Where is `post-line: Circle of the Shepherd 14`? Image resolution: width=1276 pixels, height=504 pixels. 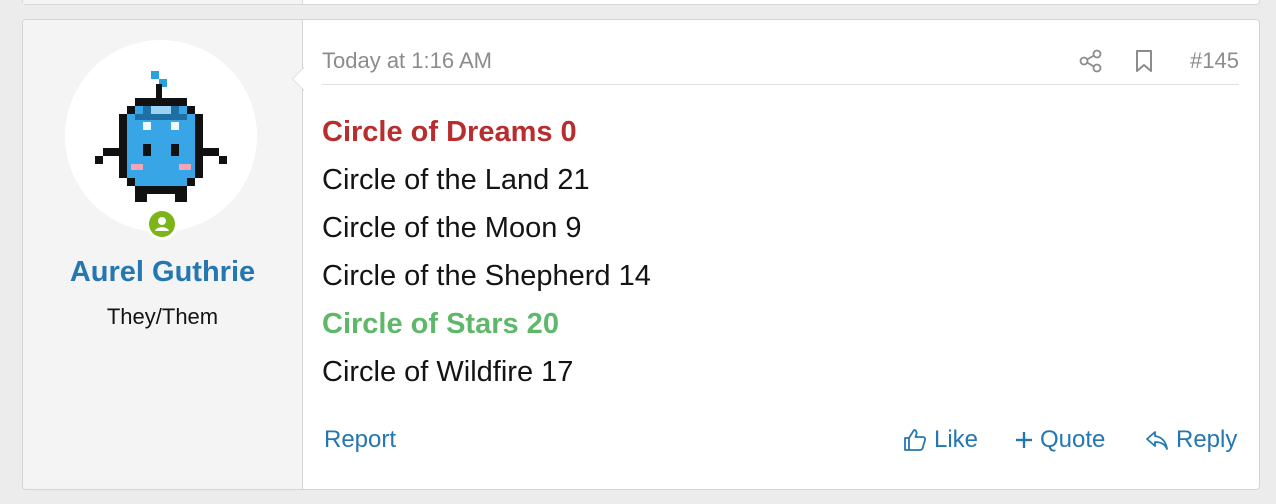
post-line: Circle of the Shepherd 14 is located at coordinates (486, 276).